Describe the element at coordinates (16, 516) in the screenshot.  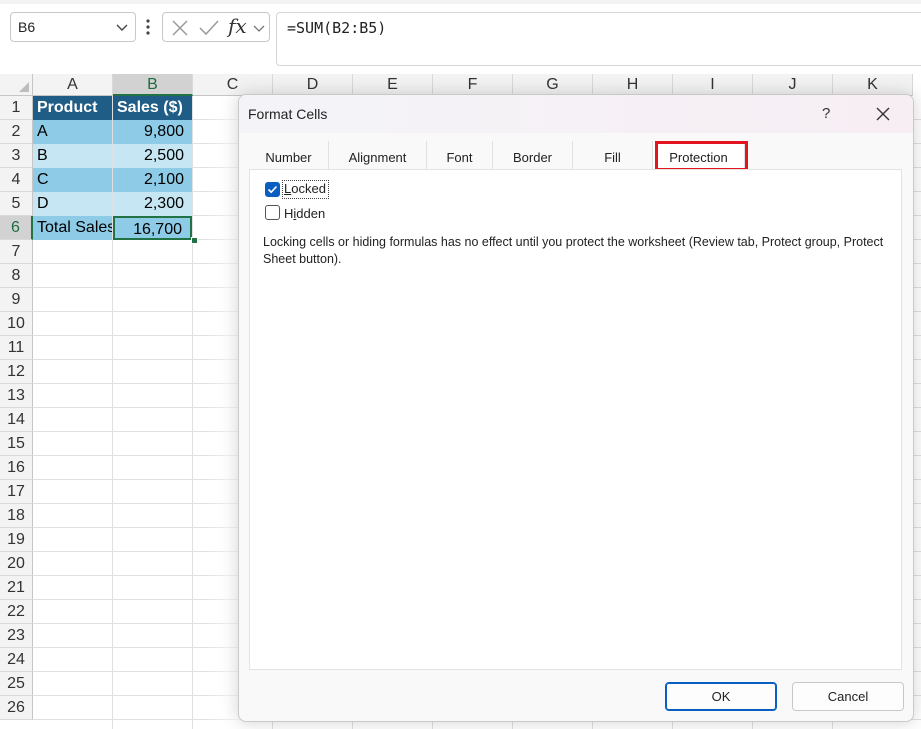
I see `row-header-18: 18` at that location.